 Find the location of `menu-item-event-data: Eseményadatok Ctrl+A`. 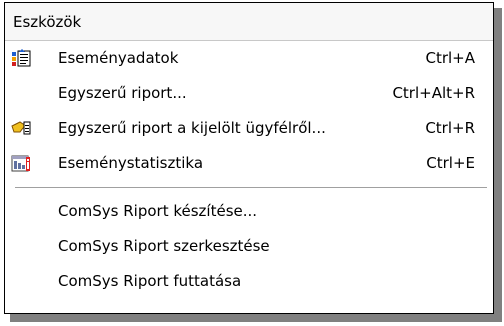

menu-item-event-data: Eseményadatok Ctrl+A is located at coordinates (249, 58).